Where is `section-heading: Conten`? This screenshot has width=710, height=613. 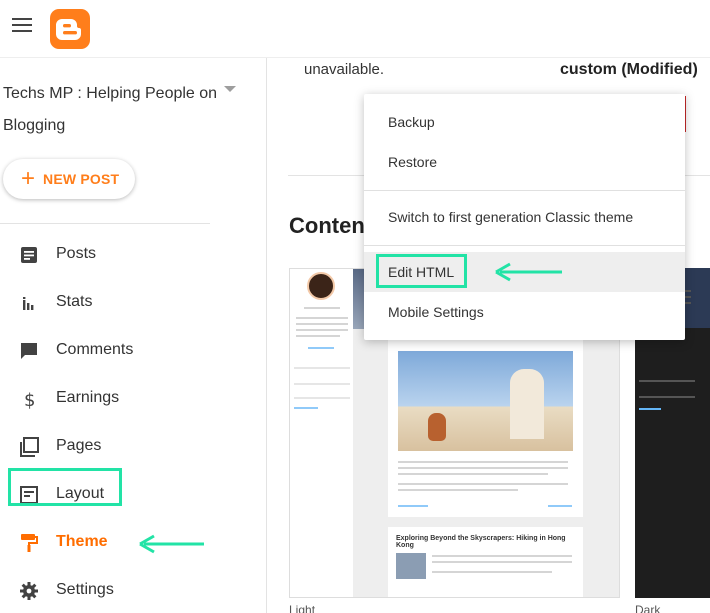
section-heading: Conten is located at coordinates (327, 225).